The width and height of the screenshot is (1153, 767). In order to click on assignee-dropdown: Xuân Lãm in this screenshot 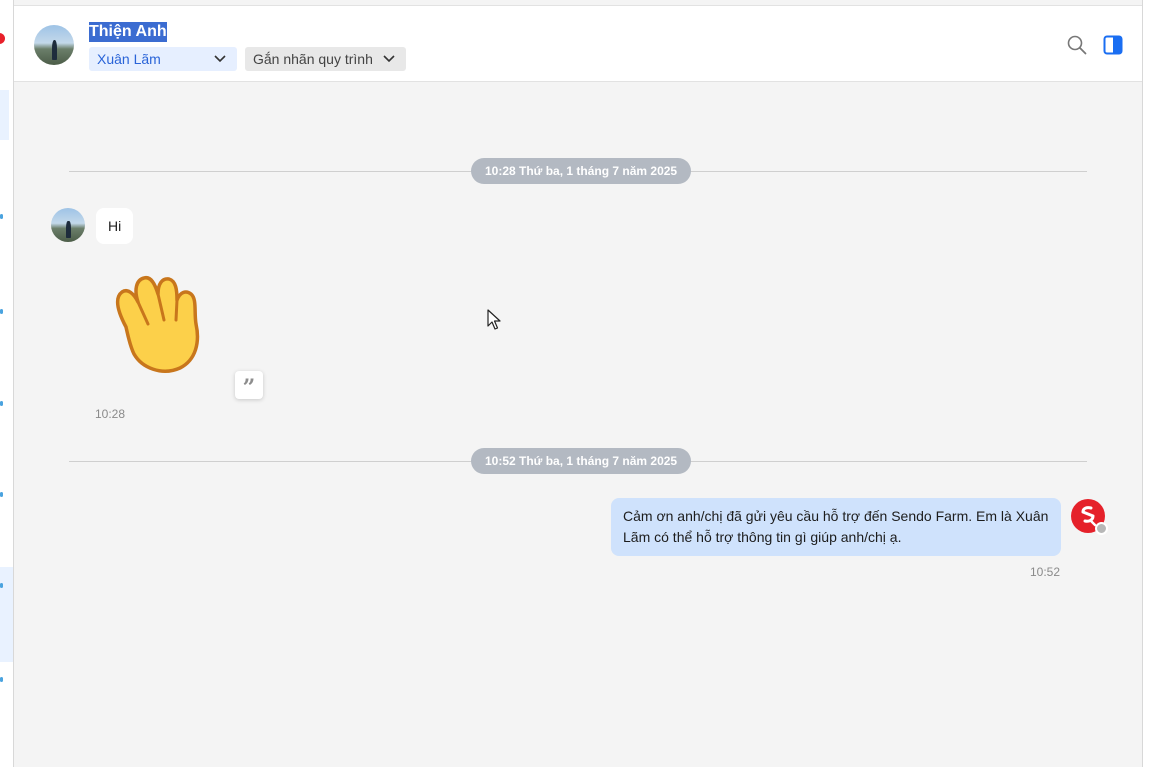, I will do `click(163, 59)`.